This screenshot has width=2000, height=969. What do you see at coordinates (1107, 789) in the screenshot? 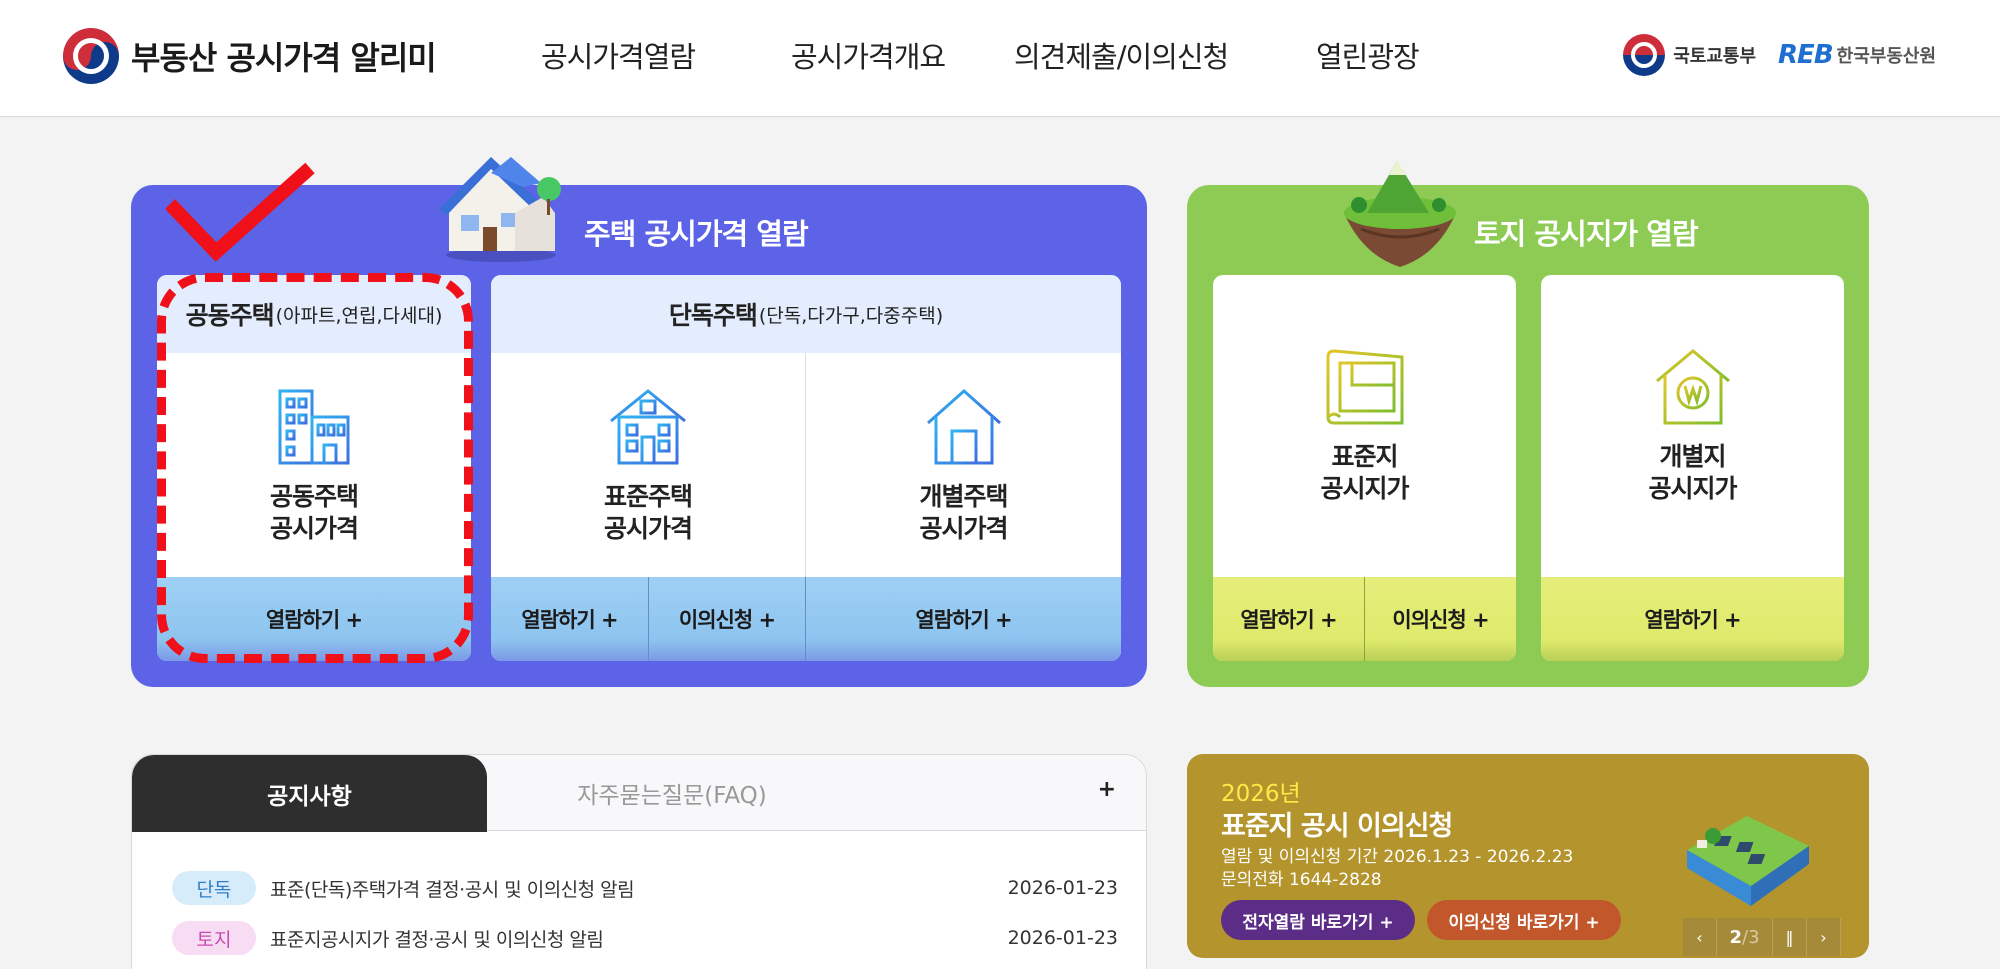
I see `more-button: +` at bounding box center [1107, 789].